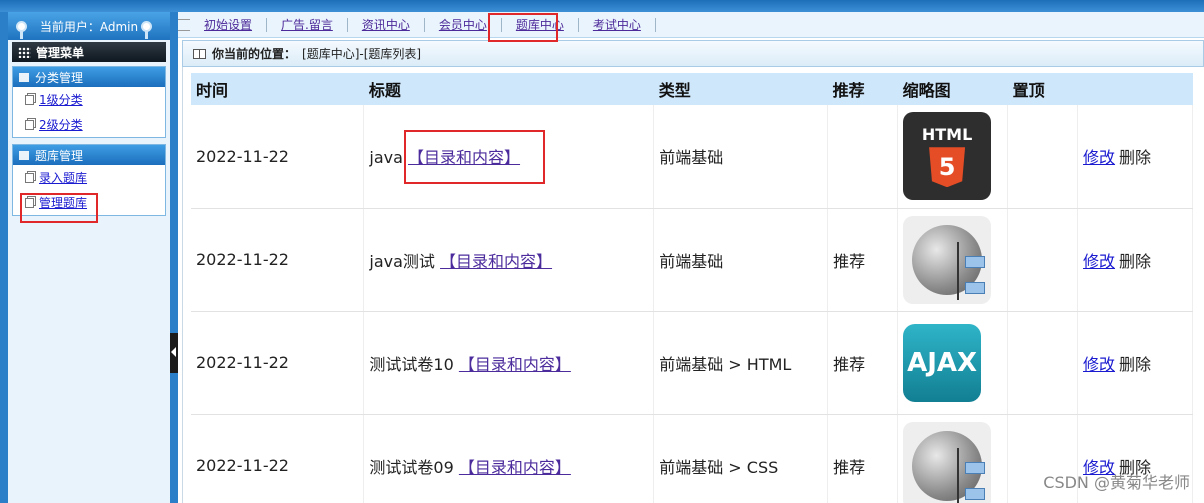 The image size is (1204, 503). What do you see at coordinates (61, 99) in the screenshot?
I see `sidebar-link: 1级分类` at bounding box center [61, 99].